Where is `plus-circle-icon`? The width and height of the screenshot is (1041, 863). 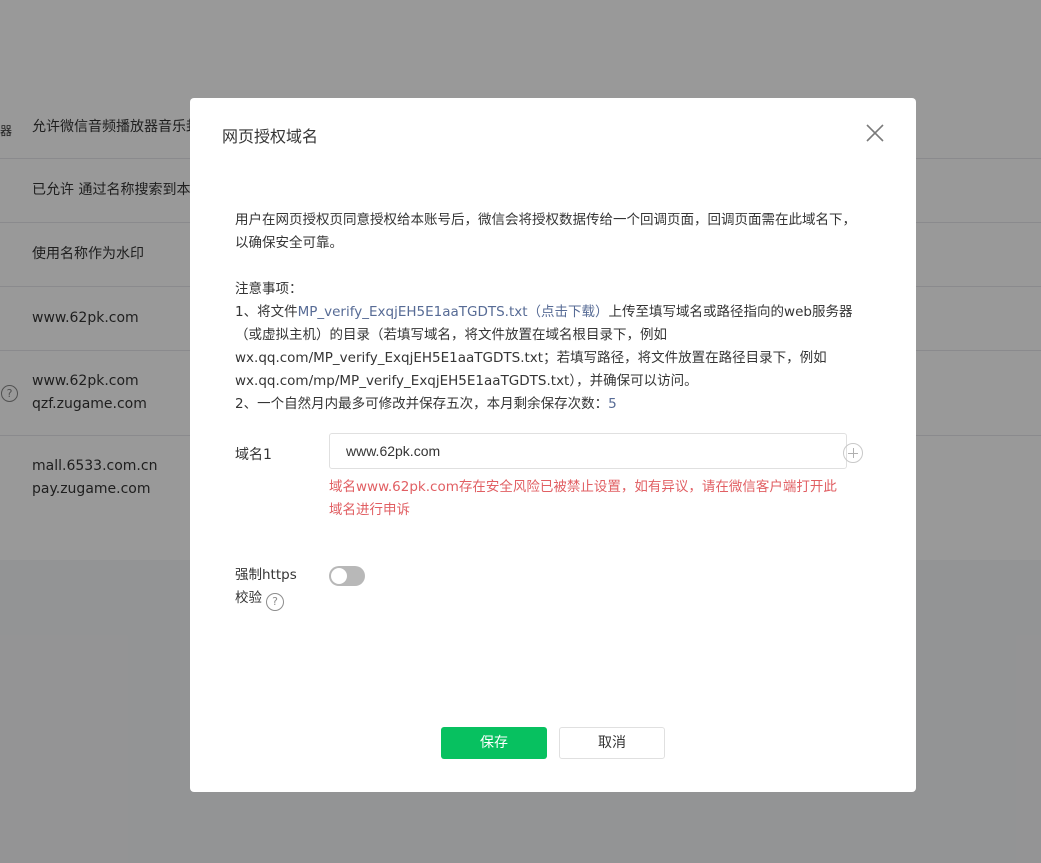 plus-circle-icon is located at coordinates (853, 453).